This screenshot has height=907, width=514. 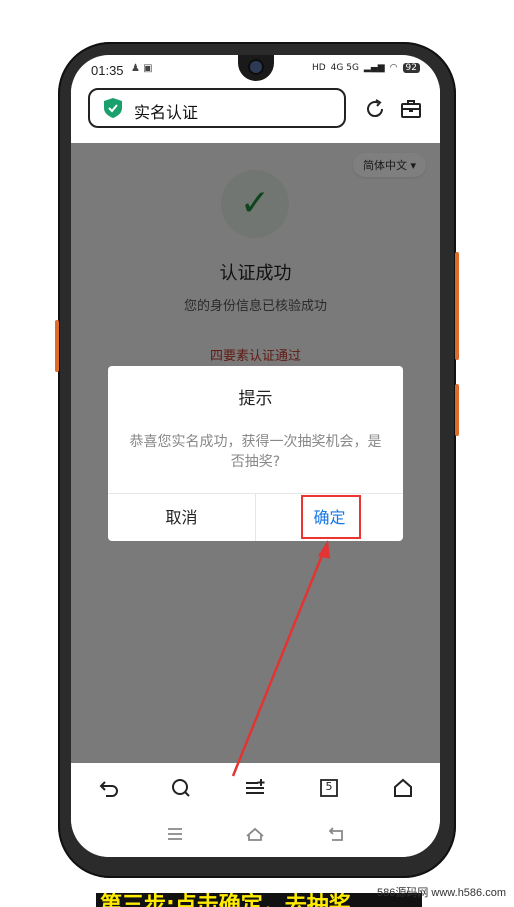 I want to click on front-camera-icon, so click(x=256, y=67).